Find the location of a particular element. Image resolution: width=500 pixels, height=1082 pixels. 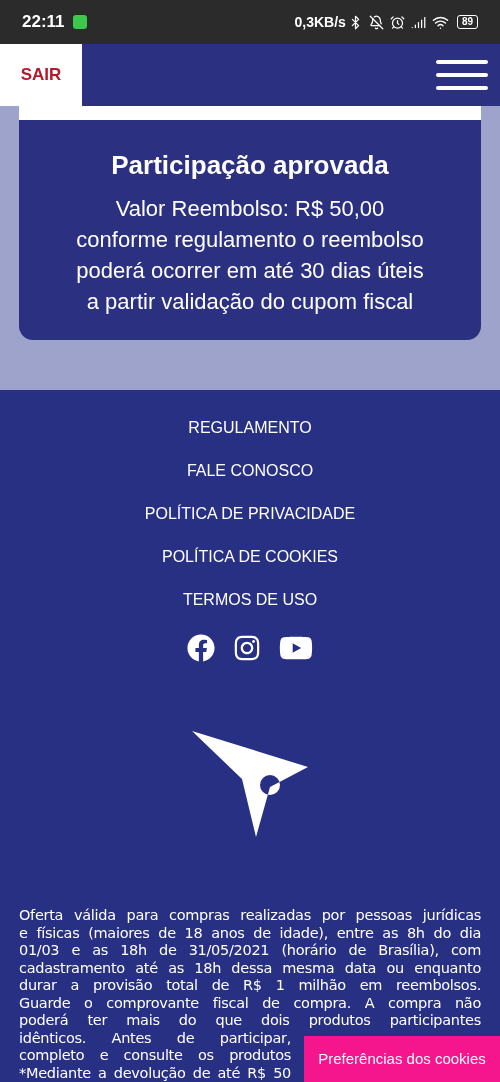

app-notification-icon is located at coordinates (79, 22).